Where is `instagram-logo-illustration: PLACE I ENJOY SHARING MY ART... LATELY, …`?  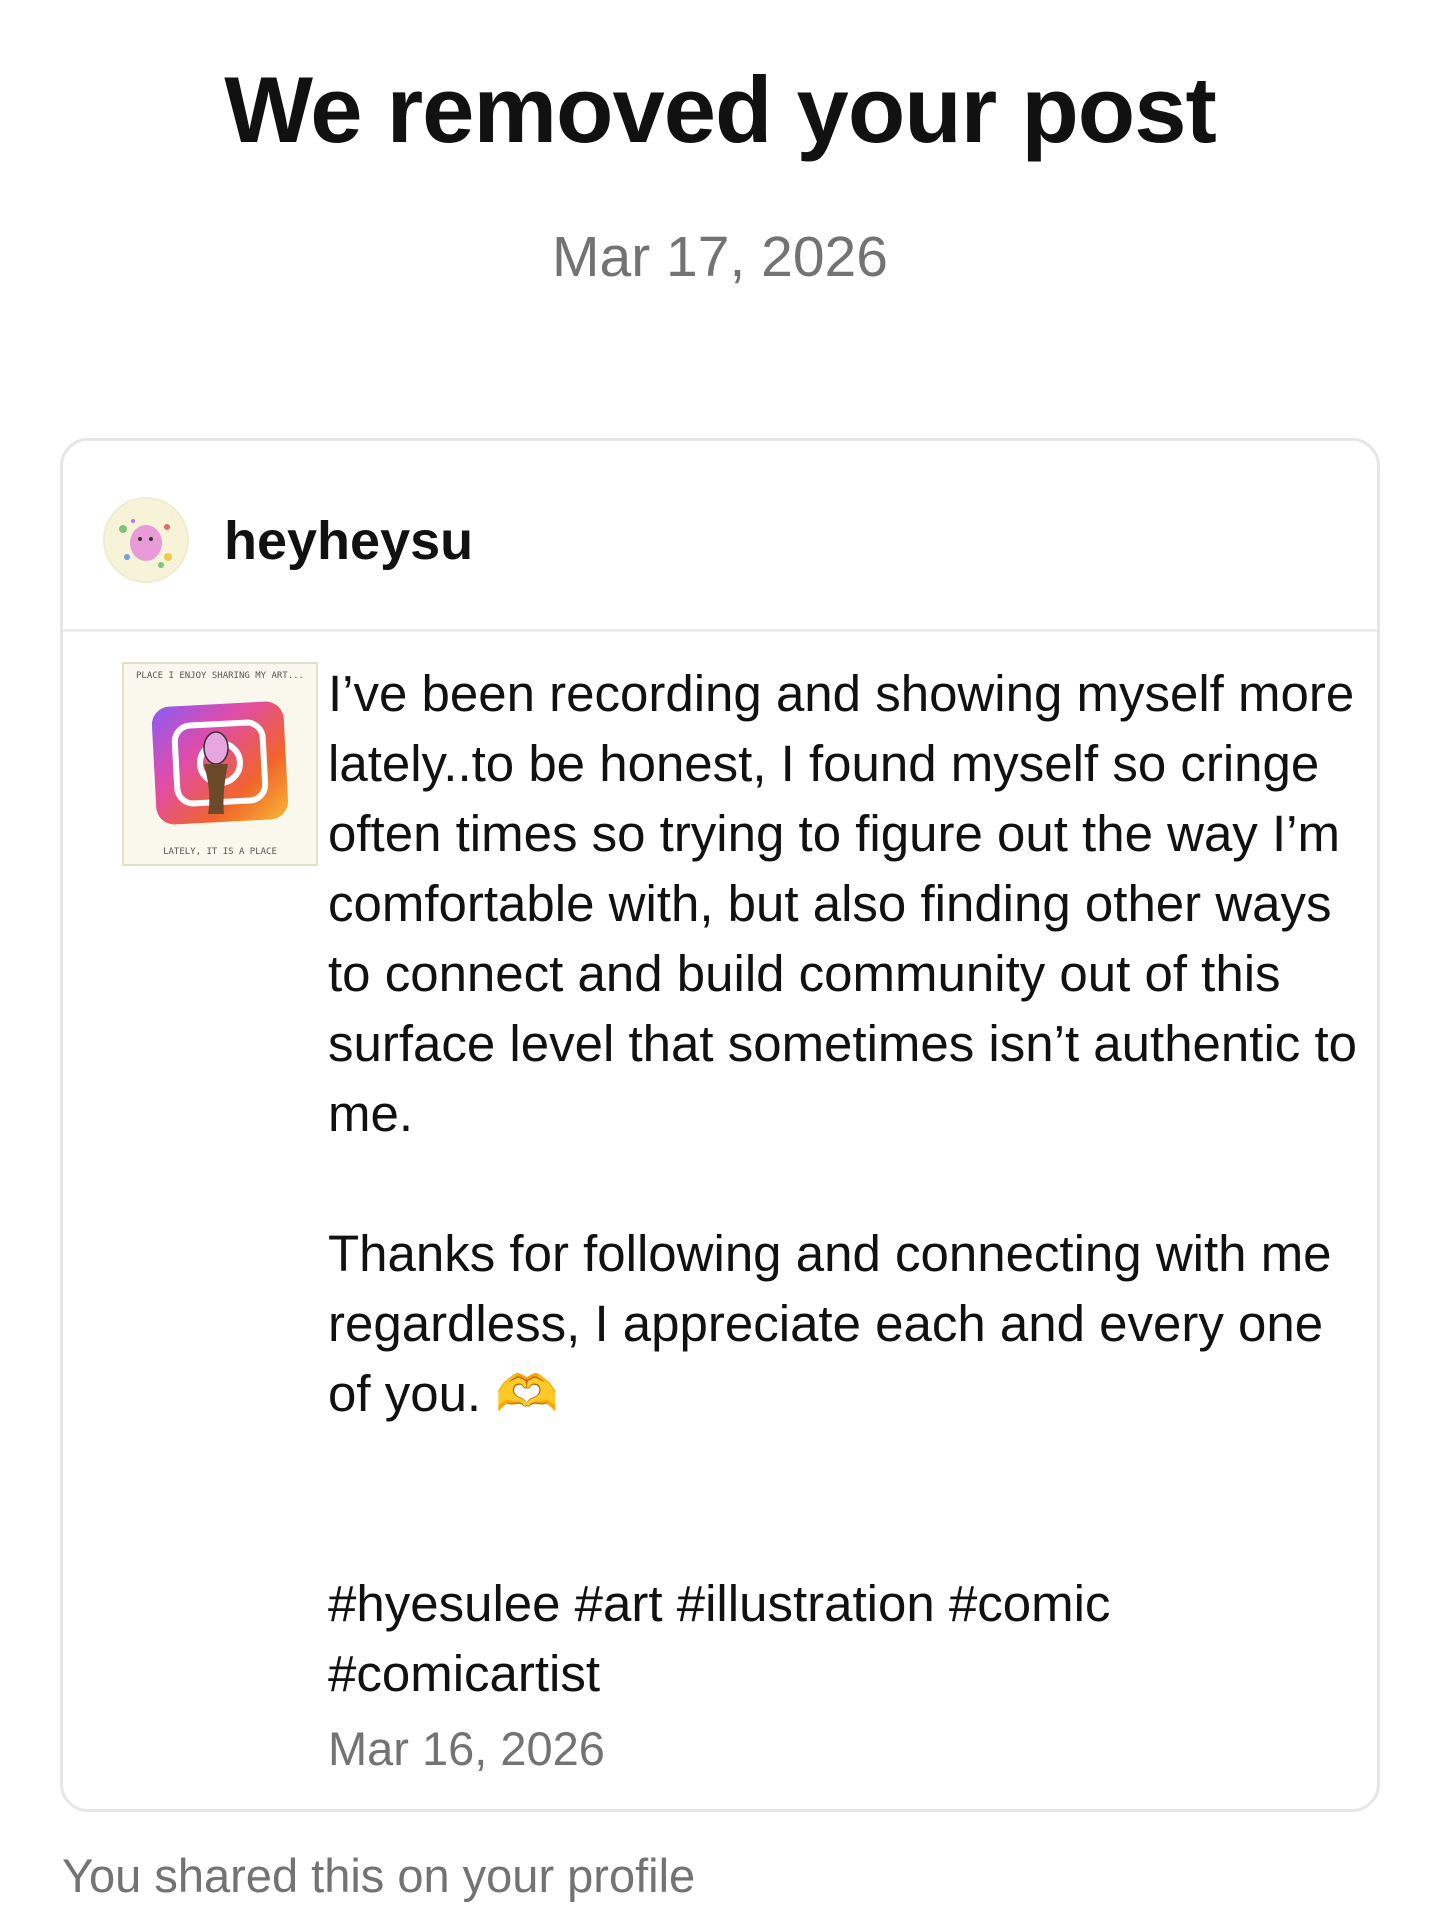 instagram-logo-illustration: PLACE I ENJOY SHARING MY ART... LATELY, … is located at coordinates (220, 764).